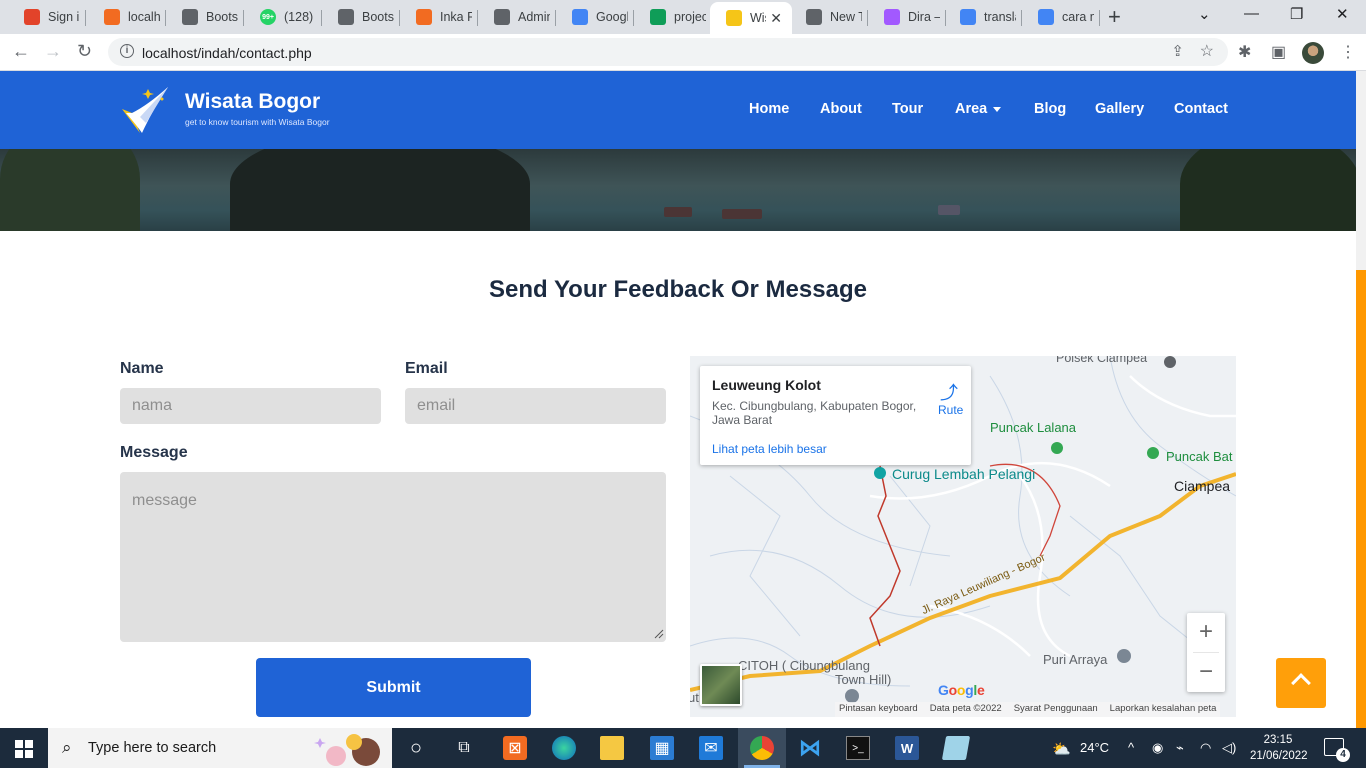 The width and height of the screenshot is (1366, 768). I want to click on name-input, so click(250, 406).